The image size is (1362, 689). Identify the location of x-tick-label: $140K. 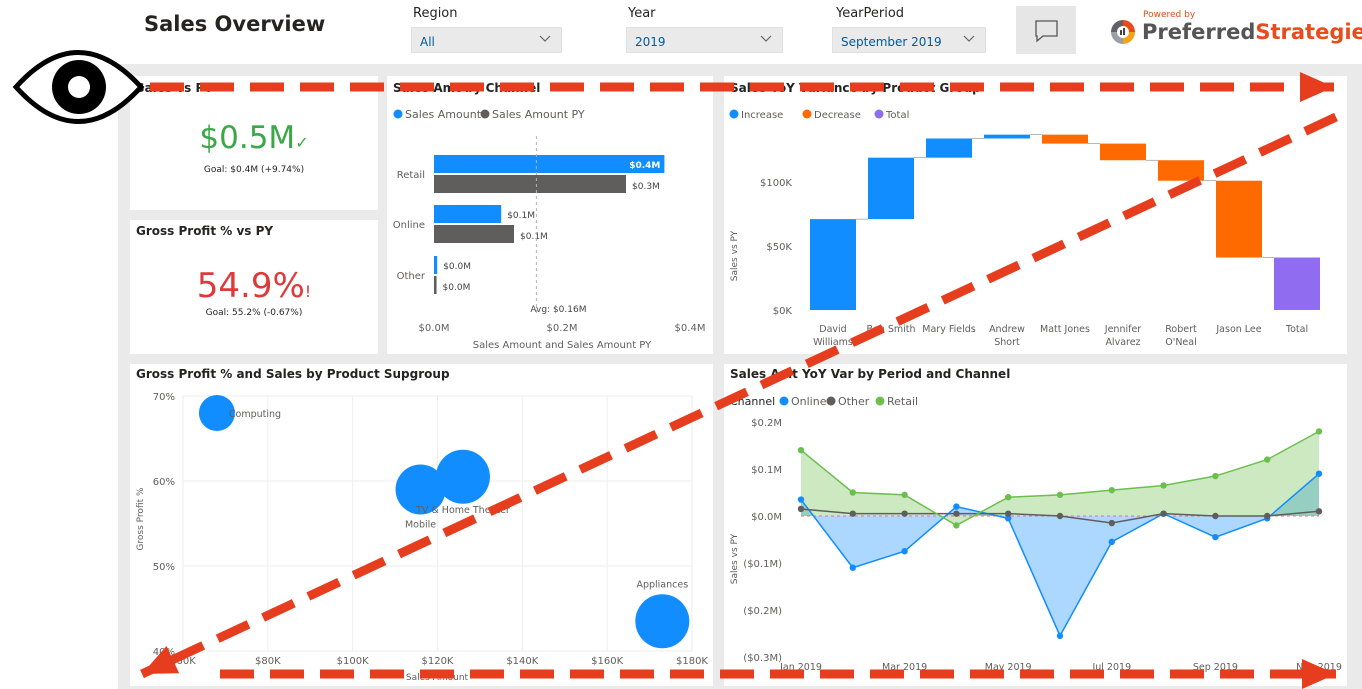
(522, 661).